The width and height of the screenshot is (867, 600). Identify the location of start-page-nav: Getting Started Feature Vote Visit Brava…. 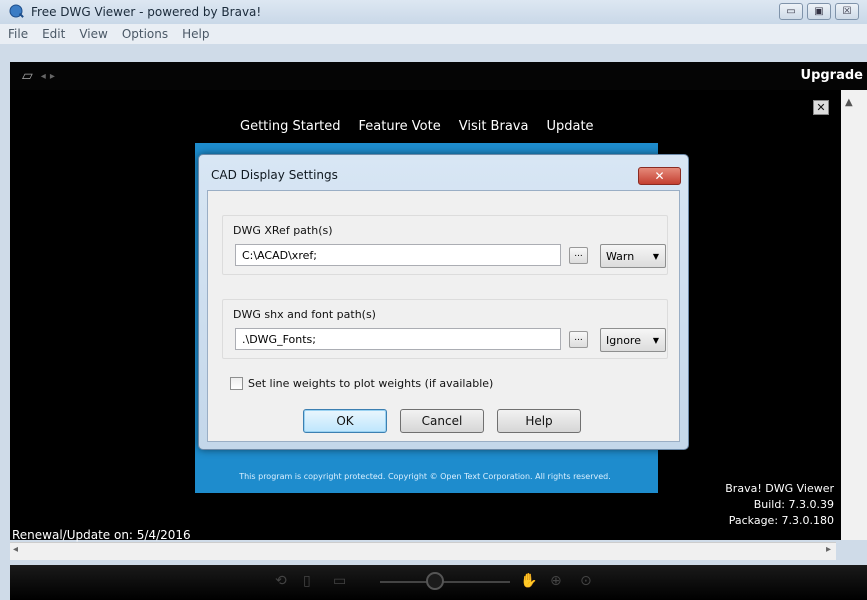
(426, 126).